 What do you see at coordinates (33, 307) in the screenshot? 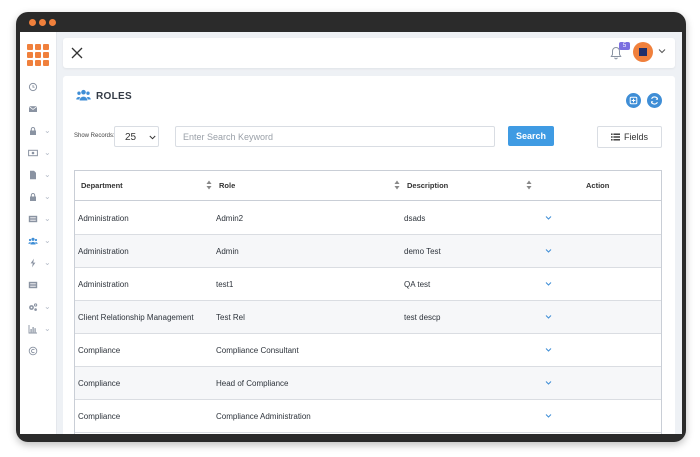
I see `cogs-icon` at bounding box center [33, 307].